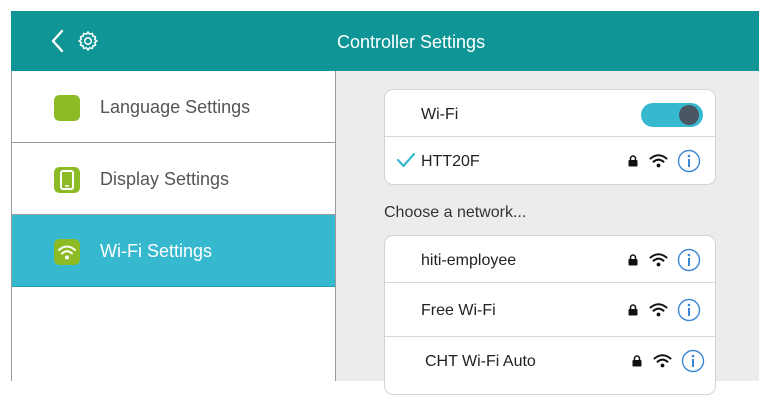  What do you see at coordinates (440, 114) in the screenshot?
I see `wifi-toggle-label: Wi-Fi` at bounding box center [440, 114].